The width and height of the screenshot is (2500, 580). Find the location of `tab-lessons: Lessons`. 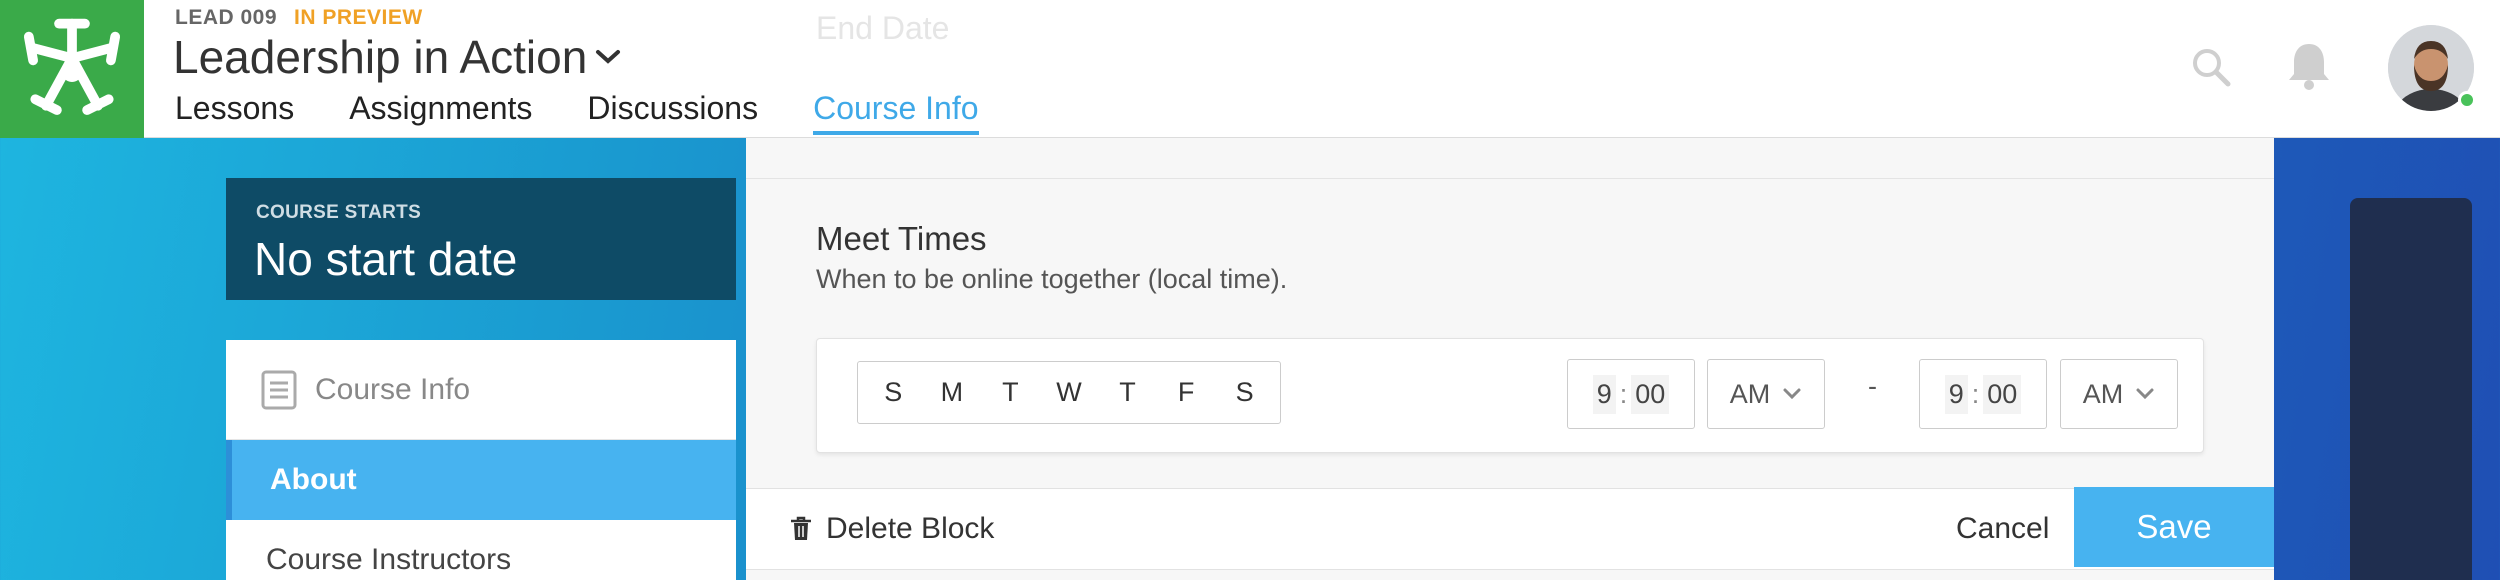

tab-lessons: Lessons is located at coordinates (234, 112).